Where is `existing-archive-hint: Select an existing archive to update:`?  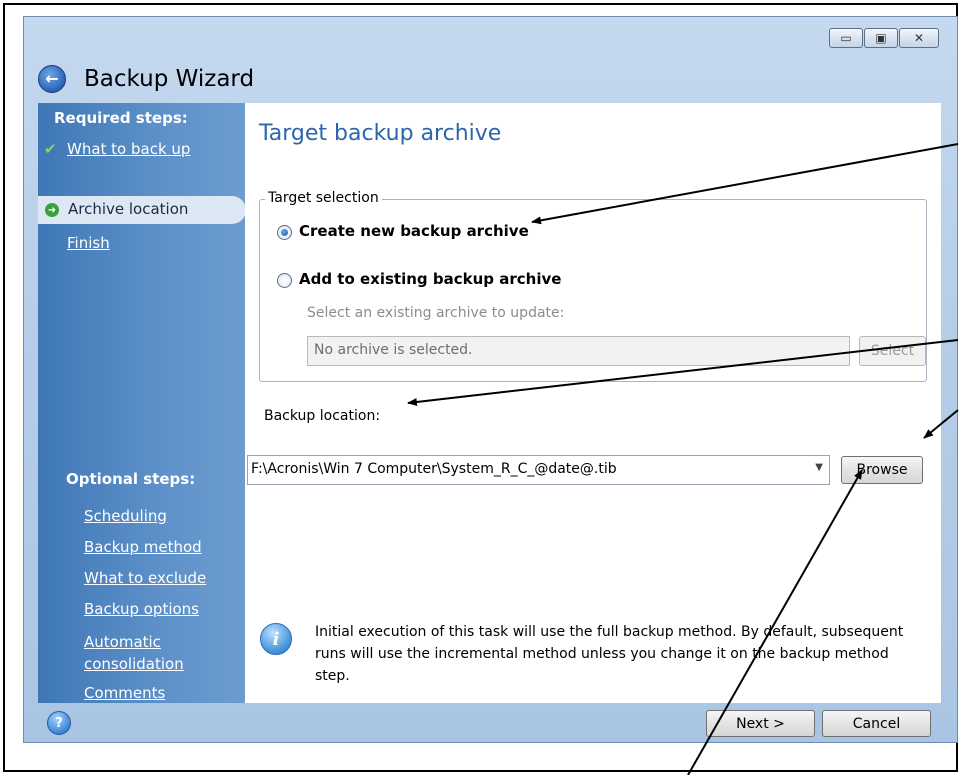 existing-archive-hint: Select an existing archive to update: is located at coordinates (436, 313).